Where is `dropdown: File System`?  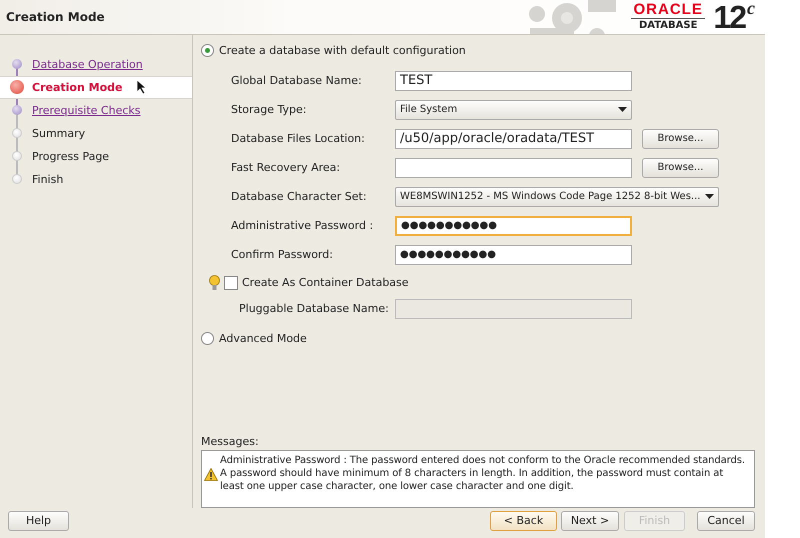 dropdown: File System is located at coordinates (513, 110).